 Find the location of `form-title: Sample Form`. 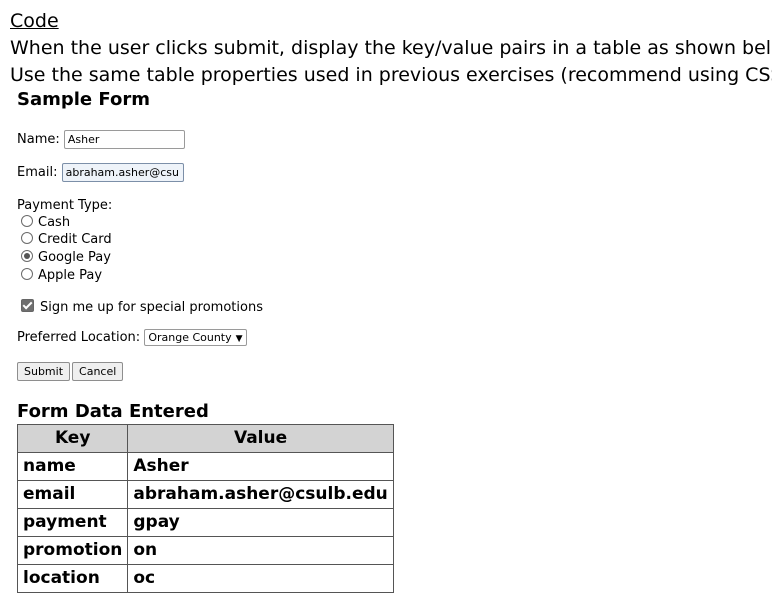

form-title: Sample Form is located at coordinates (83, 99).